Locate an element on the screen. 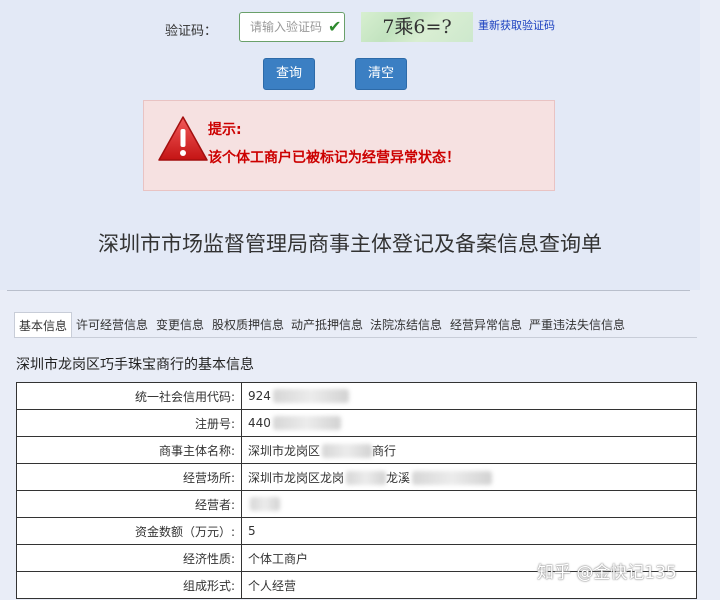 The image size is (720, 600). divider is located at coordinates (348, 290).